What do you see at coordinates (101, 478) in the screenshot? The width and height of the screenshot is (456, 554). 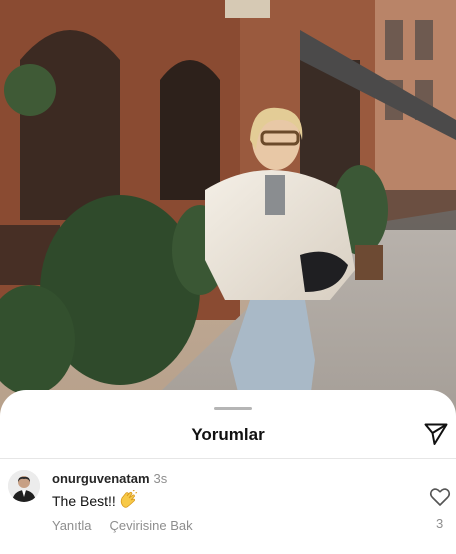 I see `comment-username: onurguvenatam` at bounding box center [101, 478].